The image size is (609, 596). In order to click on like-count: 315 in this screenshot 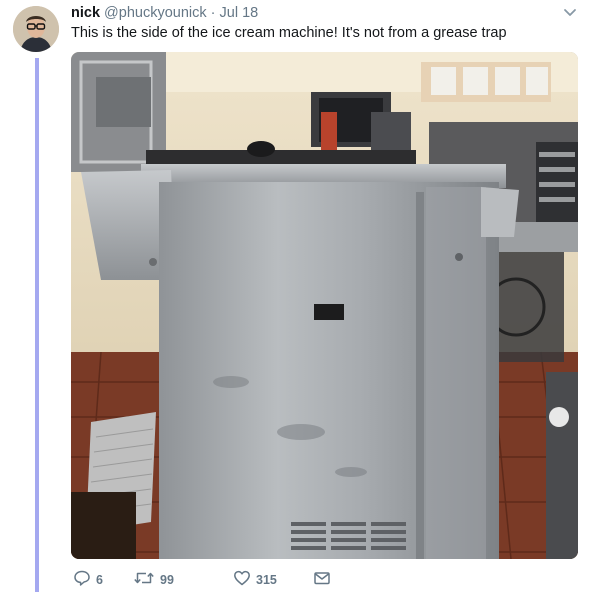, I will do `click(266, 580)`.